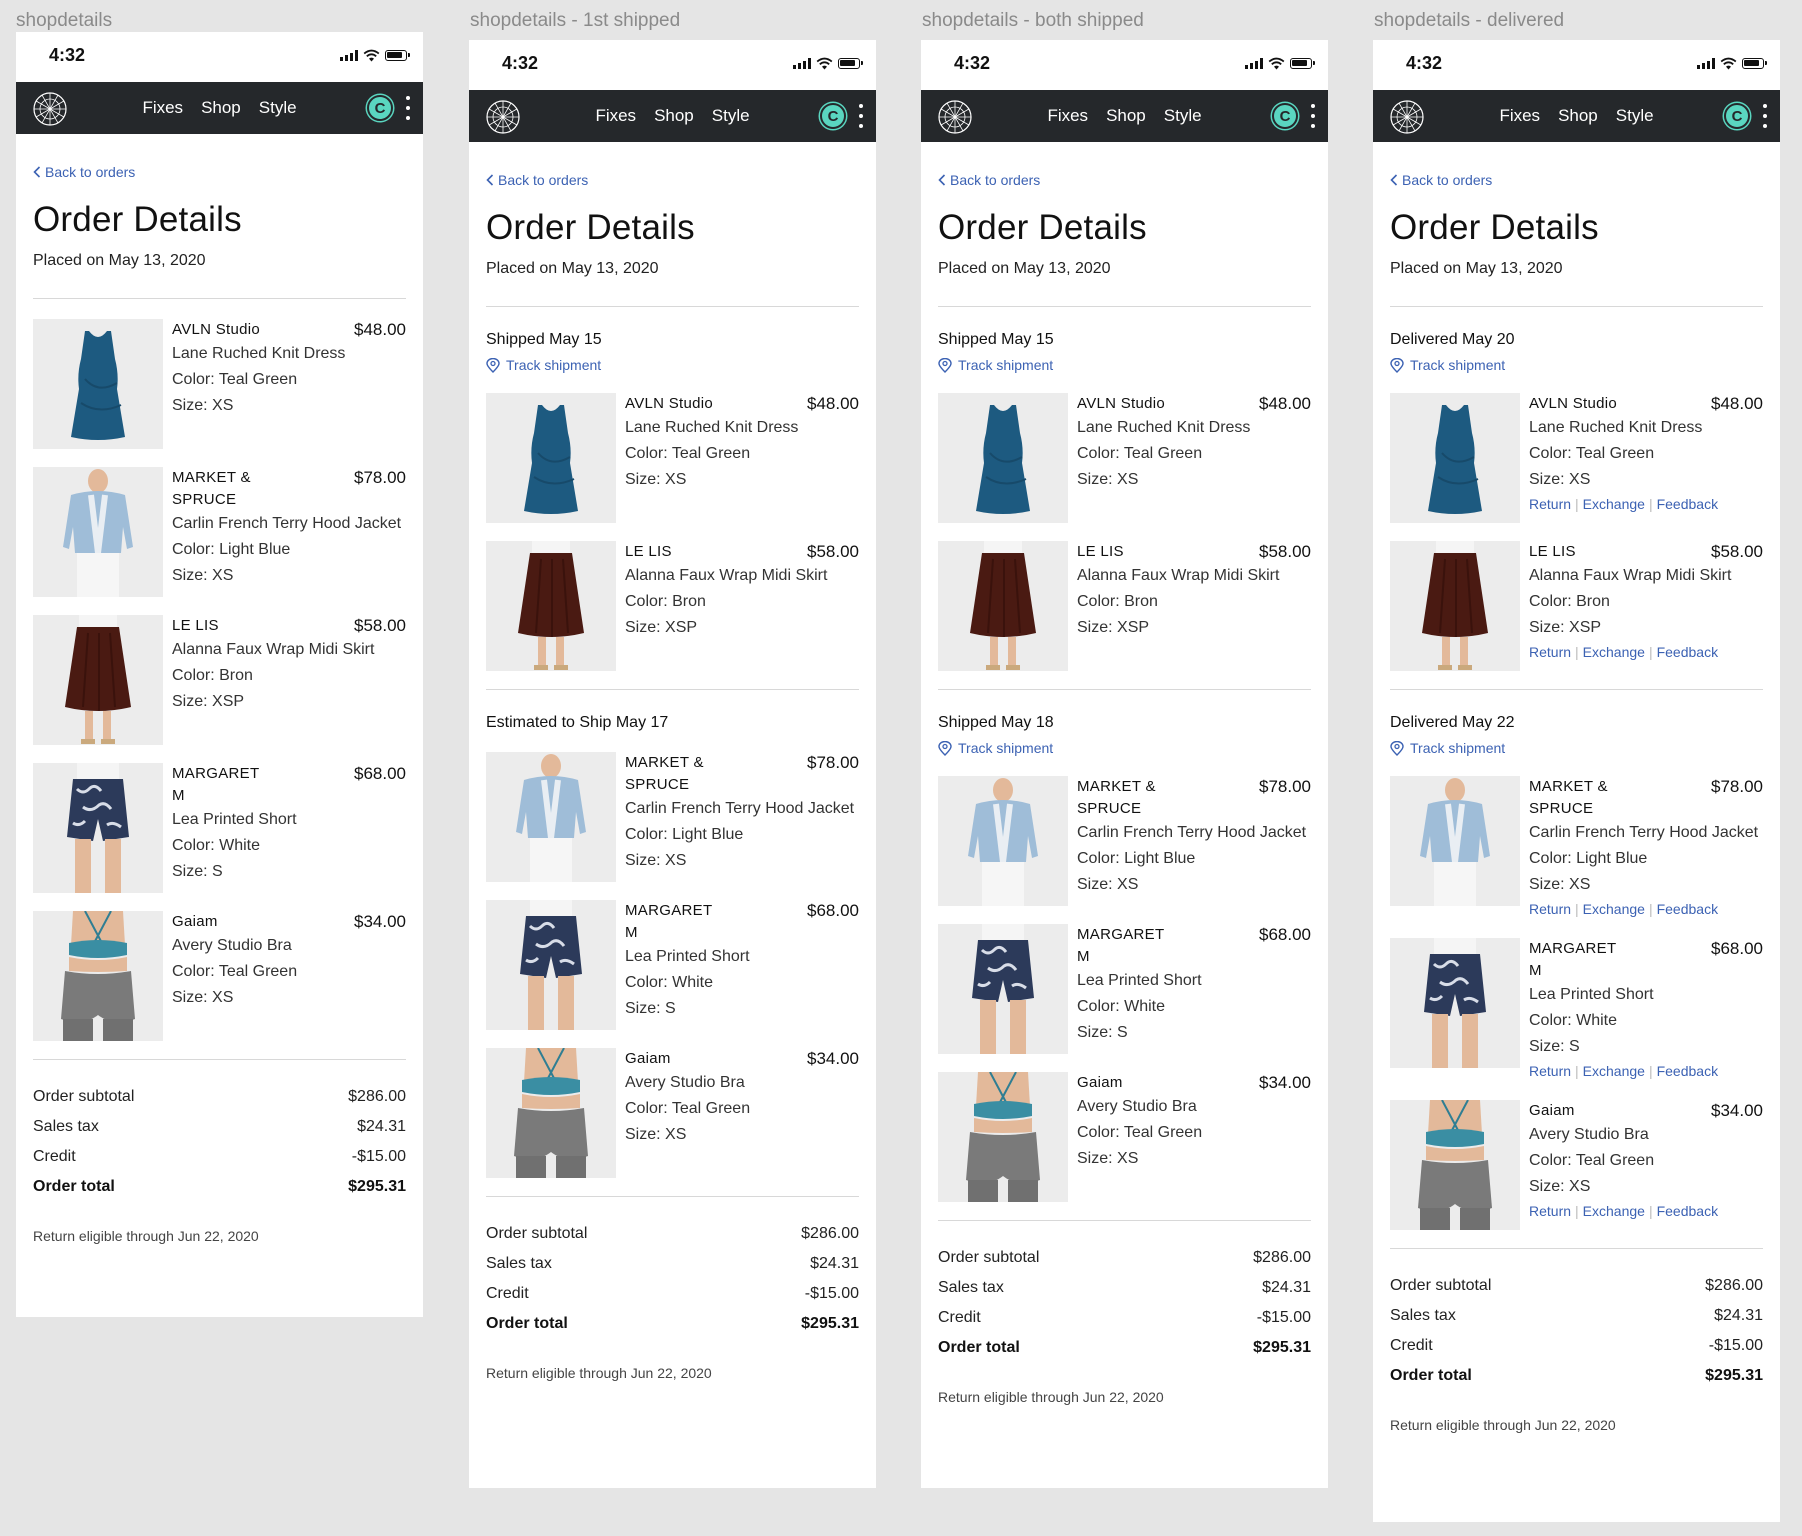 This screenshot has width=1802, height=1536. Describe the element at coordinates (1124, 1318) in the screenshot. I see `totals-row: Credit -$15.00` at that location.